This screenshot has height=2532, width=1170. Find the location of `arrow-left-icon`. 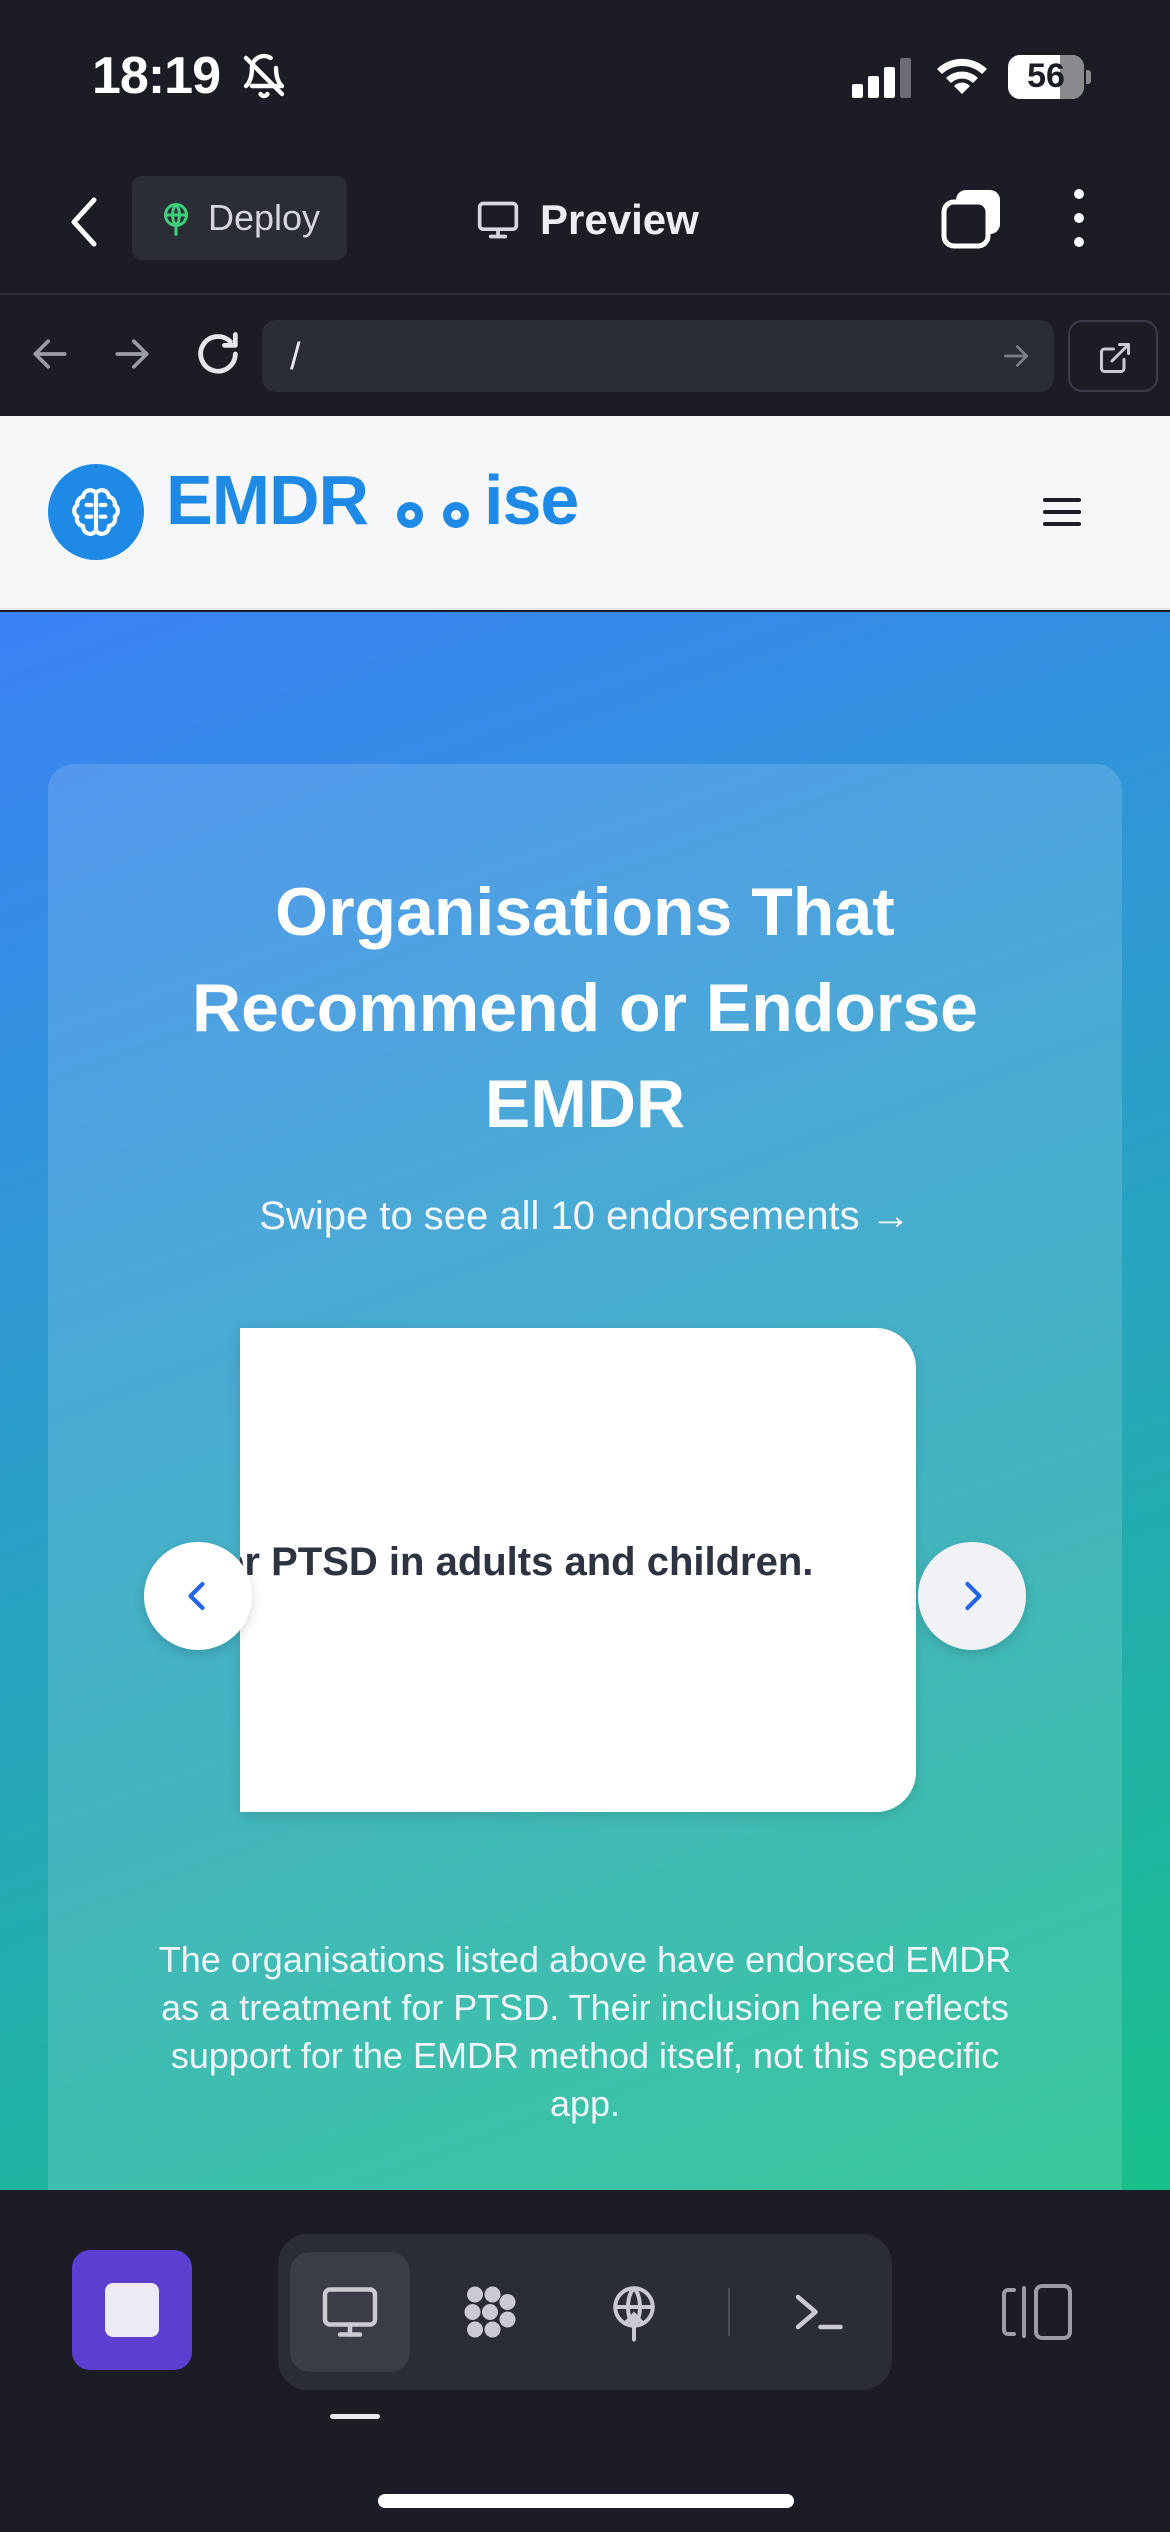

arrow-left-icon is located at coordinates (50, 354).